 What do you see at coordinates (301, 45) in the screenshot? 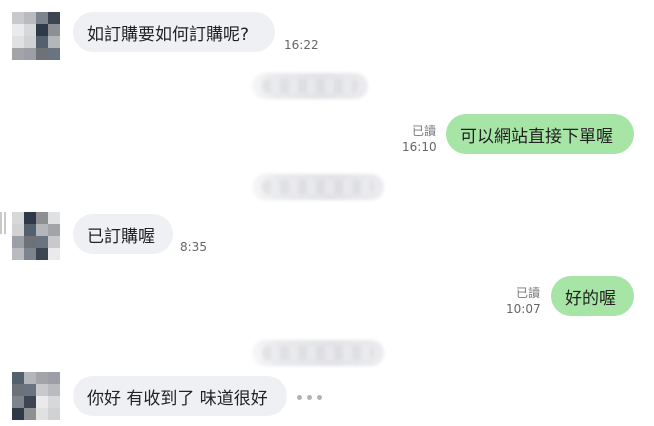
I see `message-time: 16:22` at bounding box center [301, 45].